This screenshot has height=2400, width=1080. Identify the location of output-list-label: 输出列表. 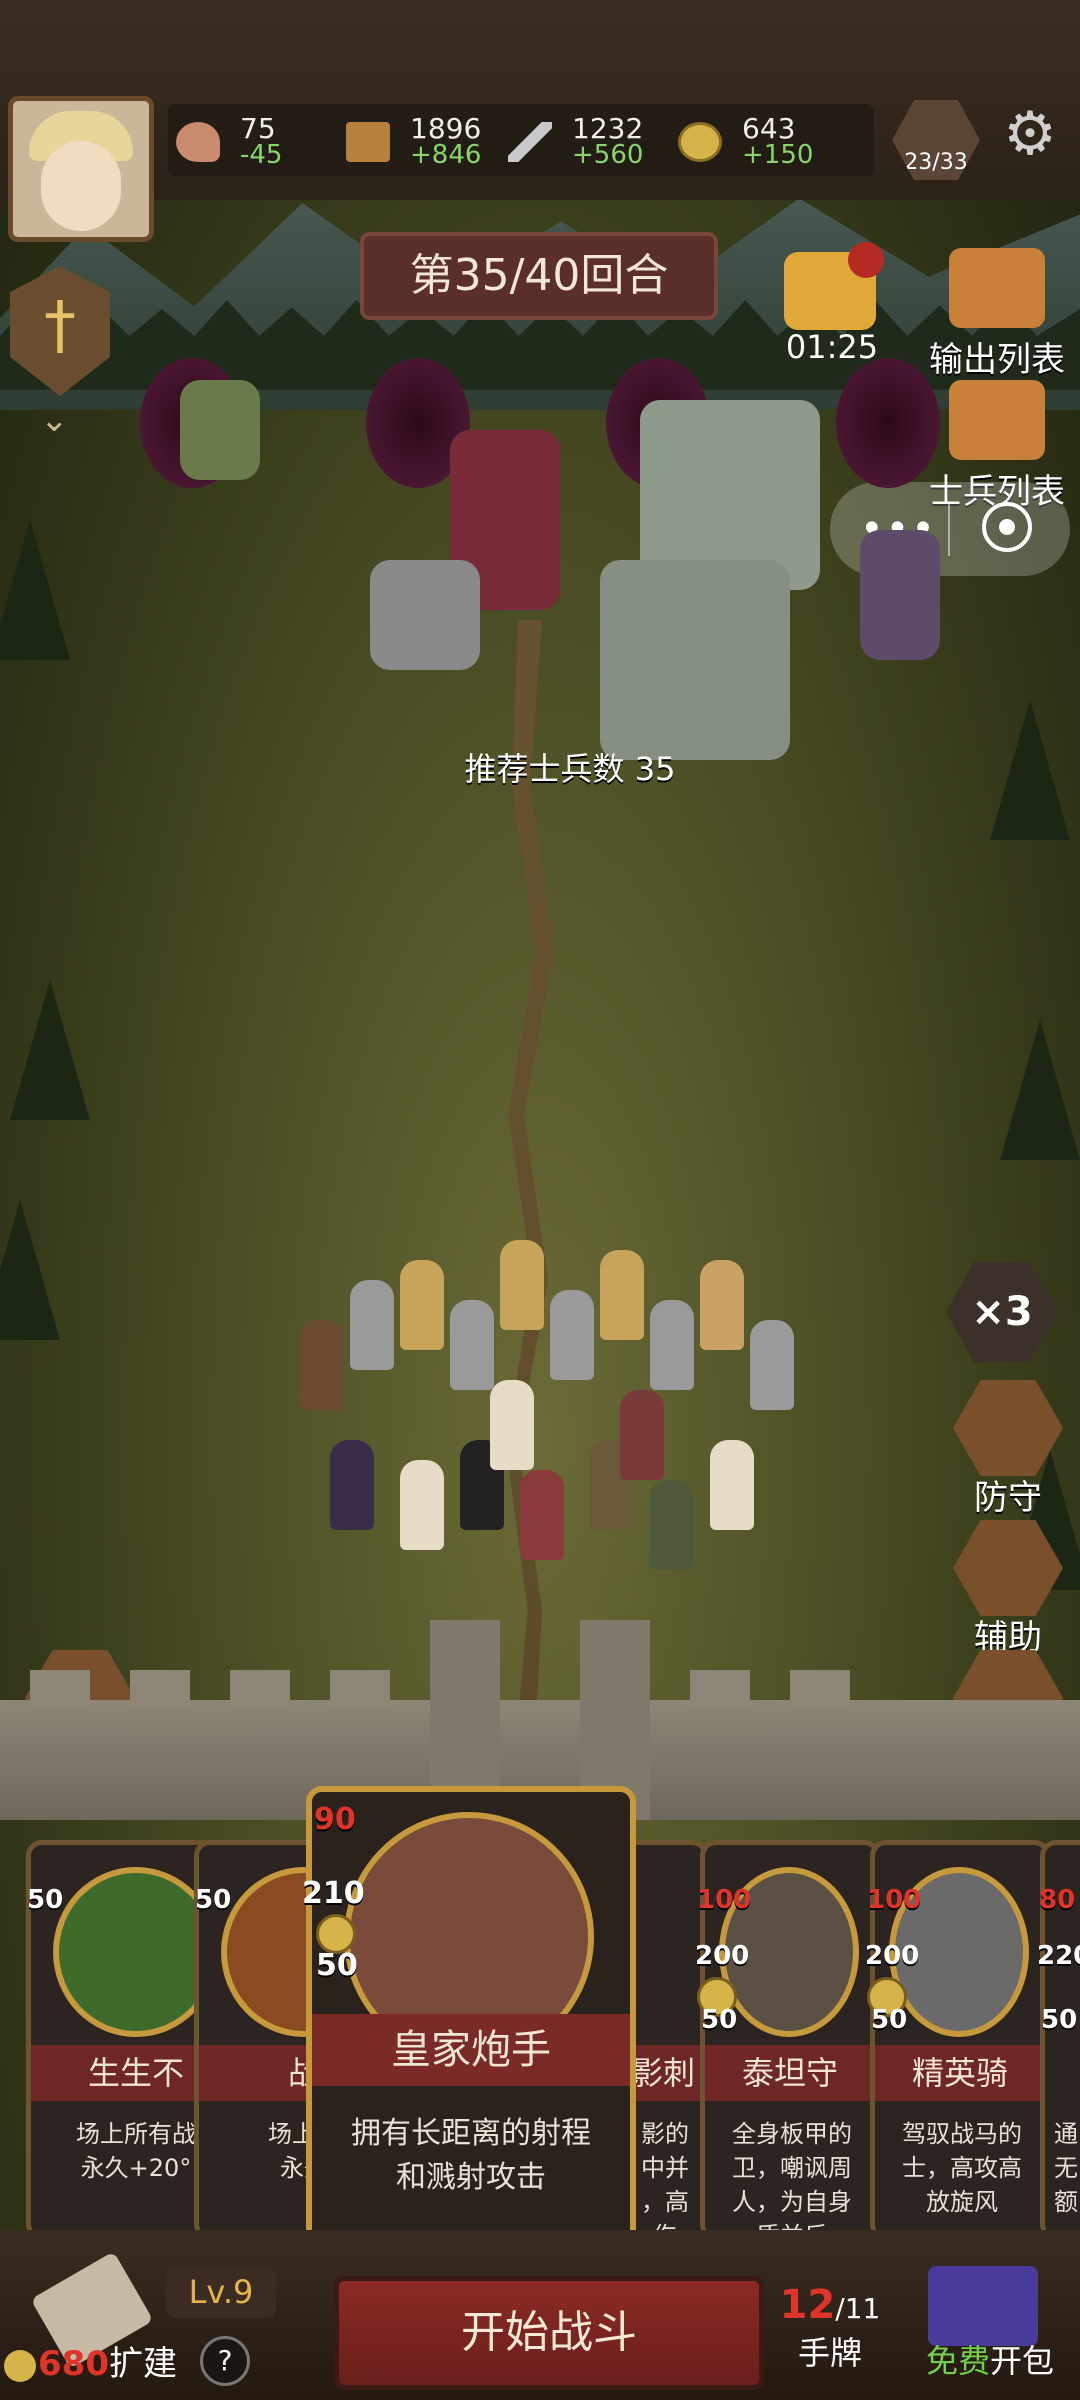
(997, 360).